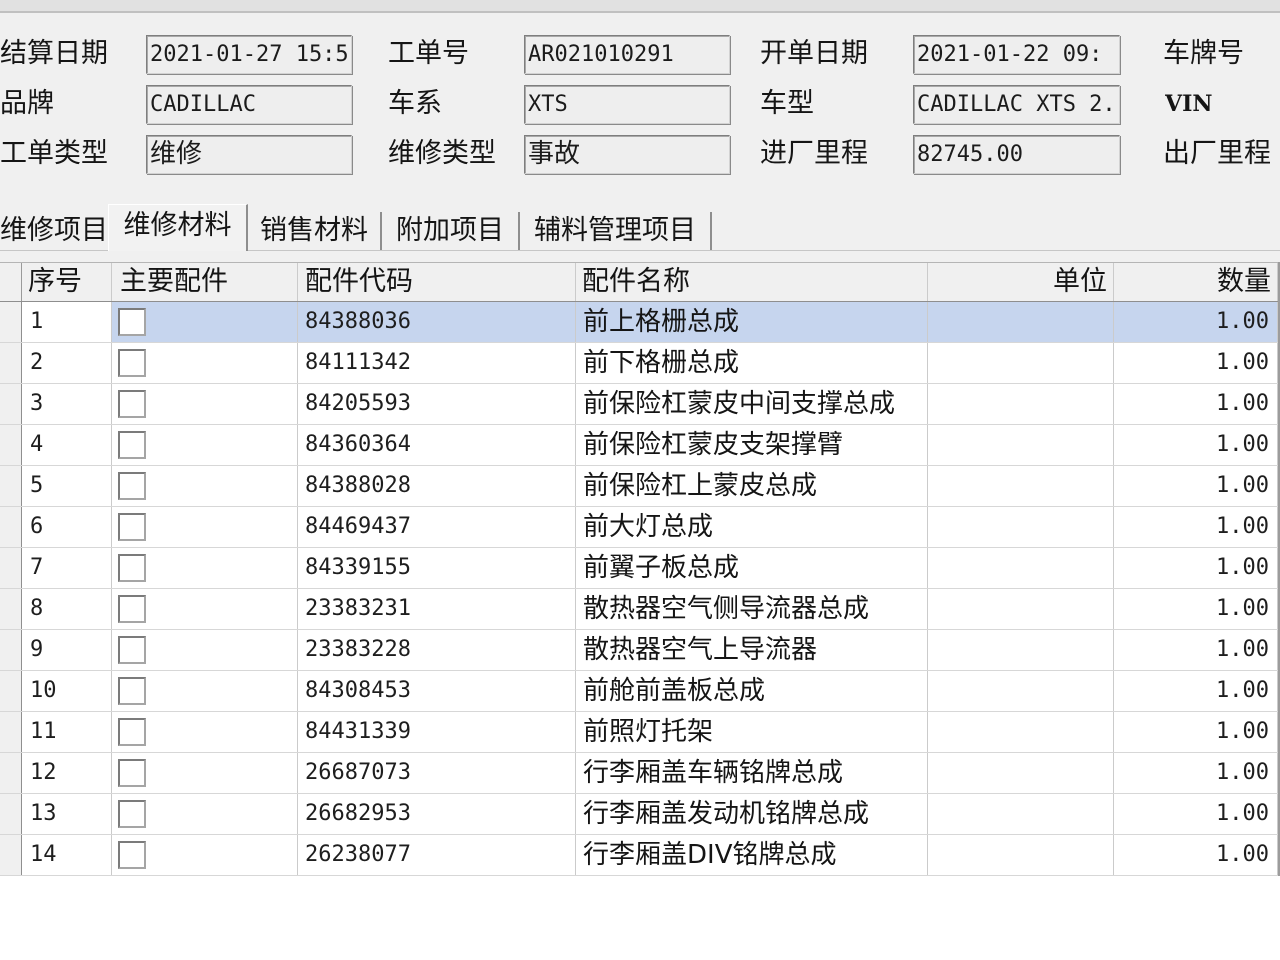  Describe the element at coordinates (67, 282) in the screenshot. I see `column-header-seq: 序号` at that location.